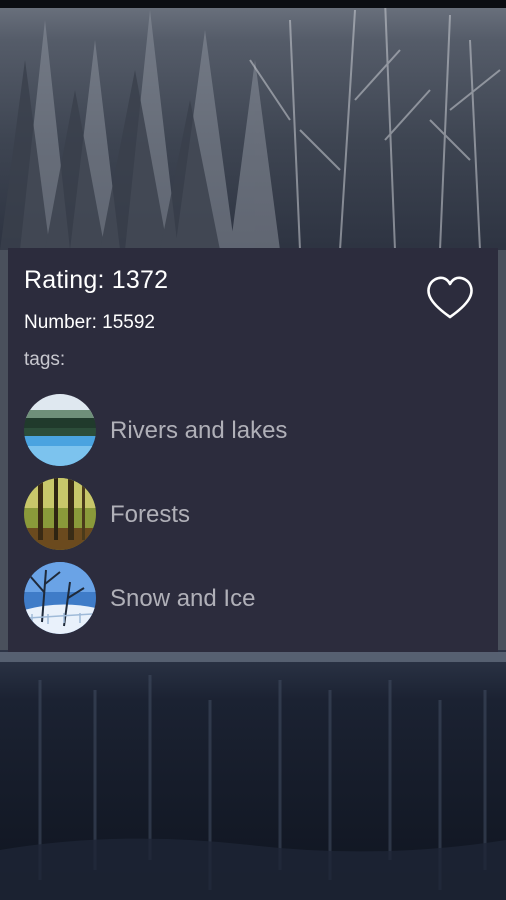 The width and height of the screenshot is (506, 900). I want to click on forest-thumbnail, so click(60, 514).